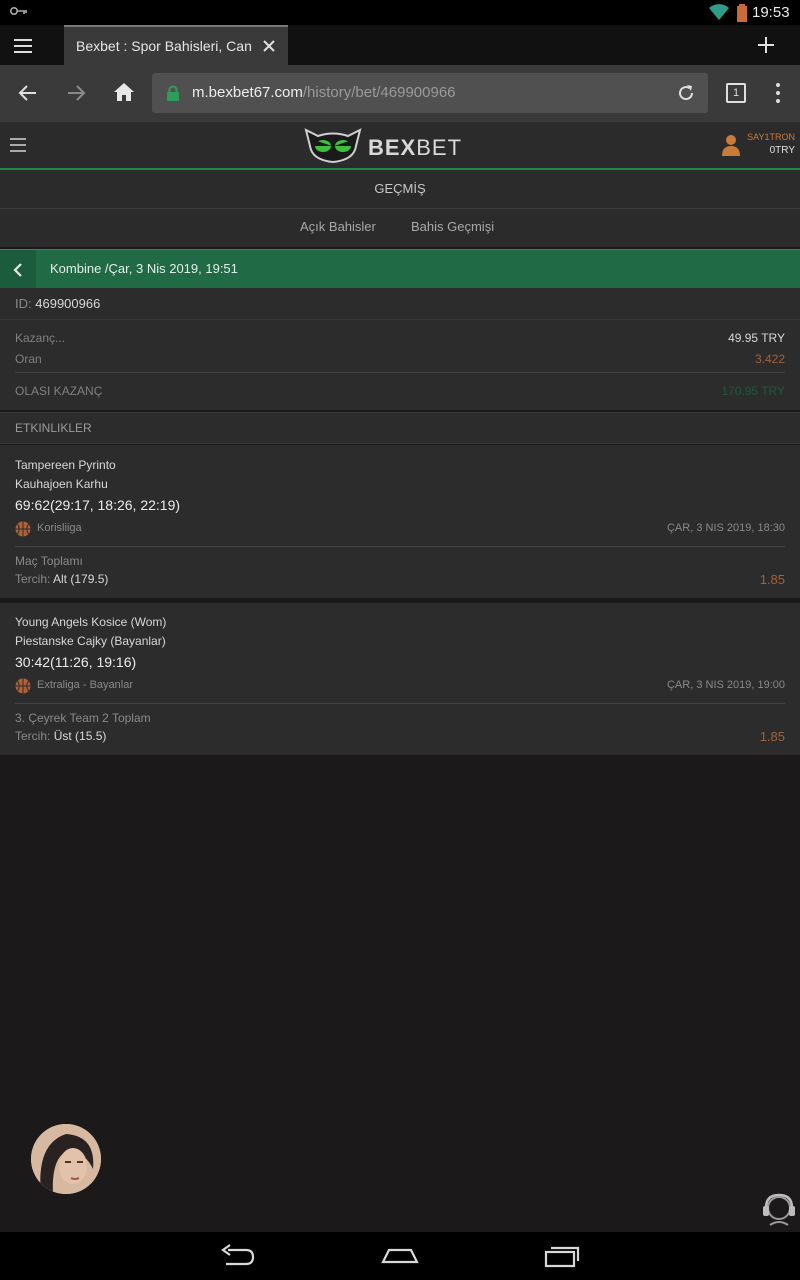 This screenshot has width=800, height=1280. Describe the element at coordinates (415, 147) in the screenshot. I see `logo-text: BEXBET` at that location.